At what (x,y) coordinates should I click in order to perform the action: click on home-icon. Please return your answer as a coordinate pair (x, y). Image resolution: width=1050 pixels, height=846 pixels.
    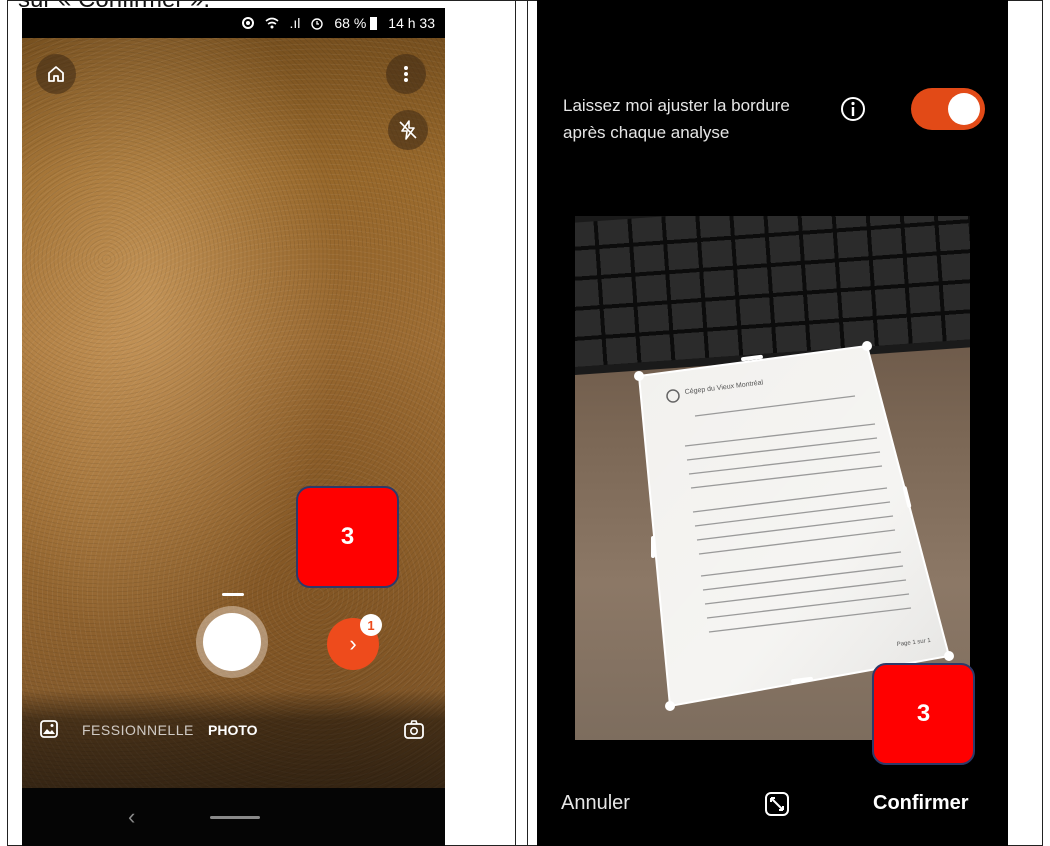
    Looking at the image, I should click on (56, 74).